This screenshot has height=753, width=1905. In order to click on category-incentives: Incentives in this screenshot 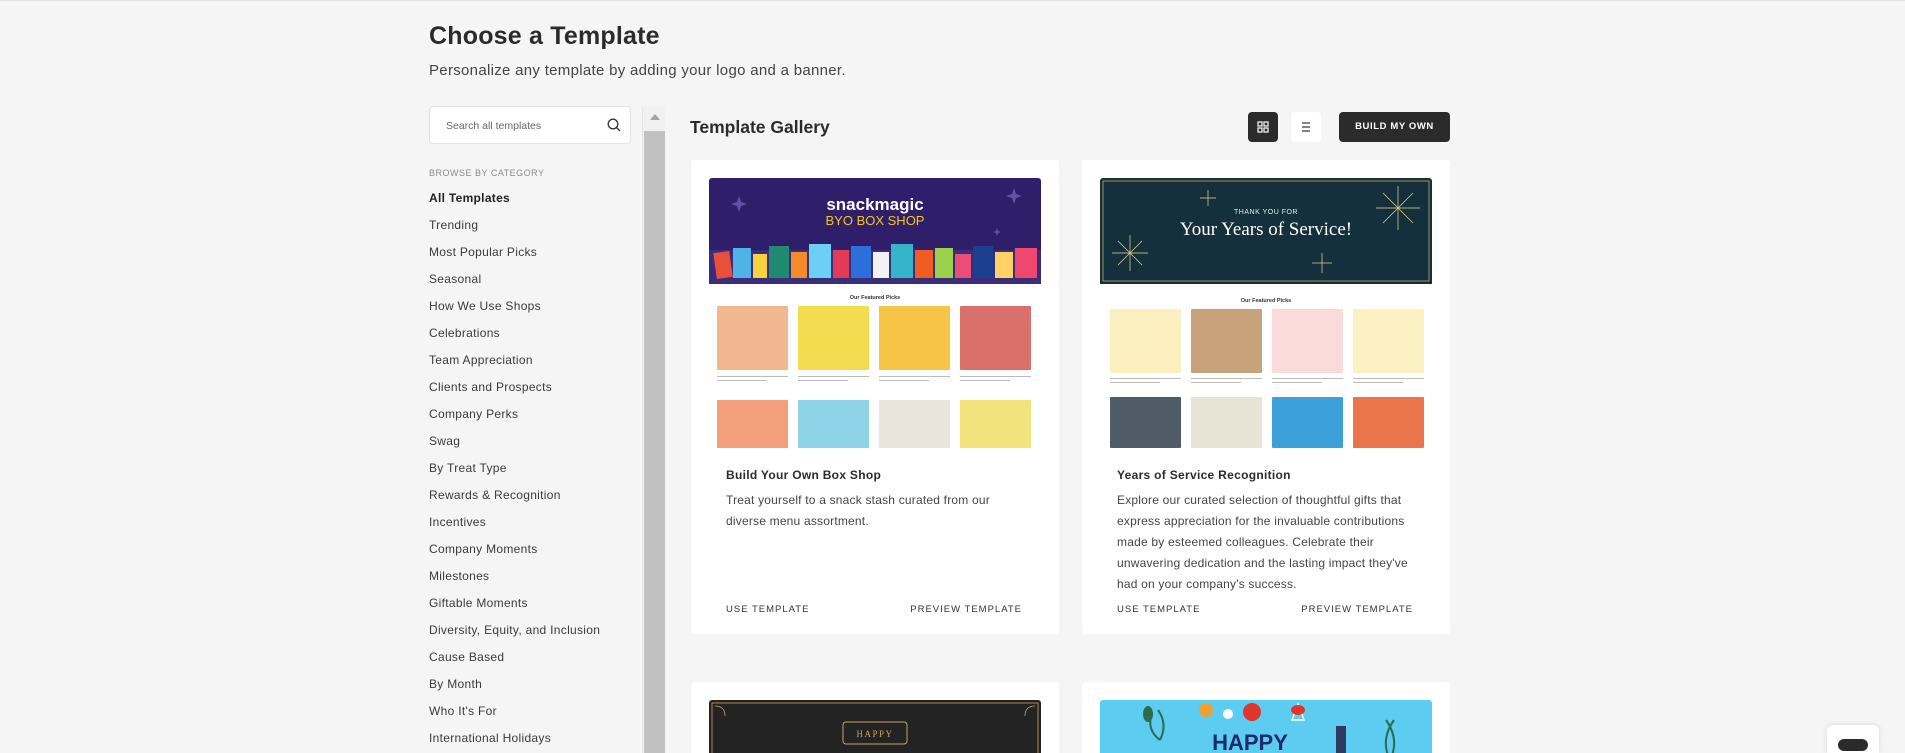, I will do `click(514, 524)`.